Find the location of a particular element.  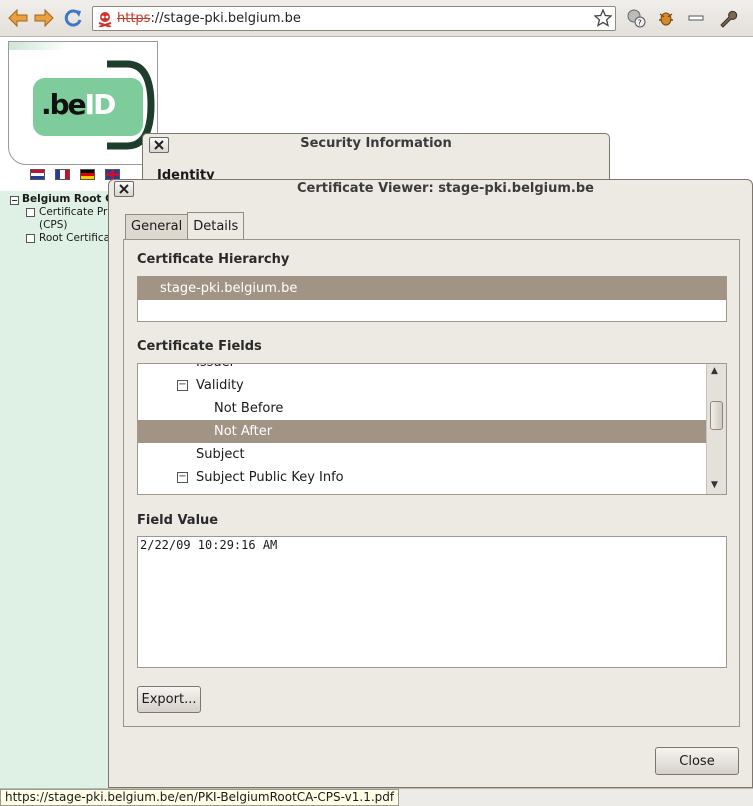

settings-wrench-button is located at coordinates (728, 18).